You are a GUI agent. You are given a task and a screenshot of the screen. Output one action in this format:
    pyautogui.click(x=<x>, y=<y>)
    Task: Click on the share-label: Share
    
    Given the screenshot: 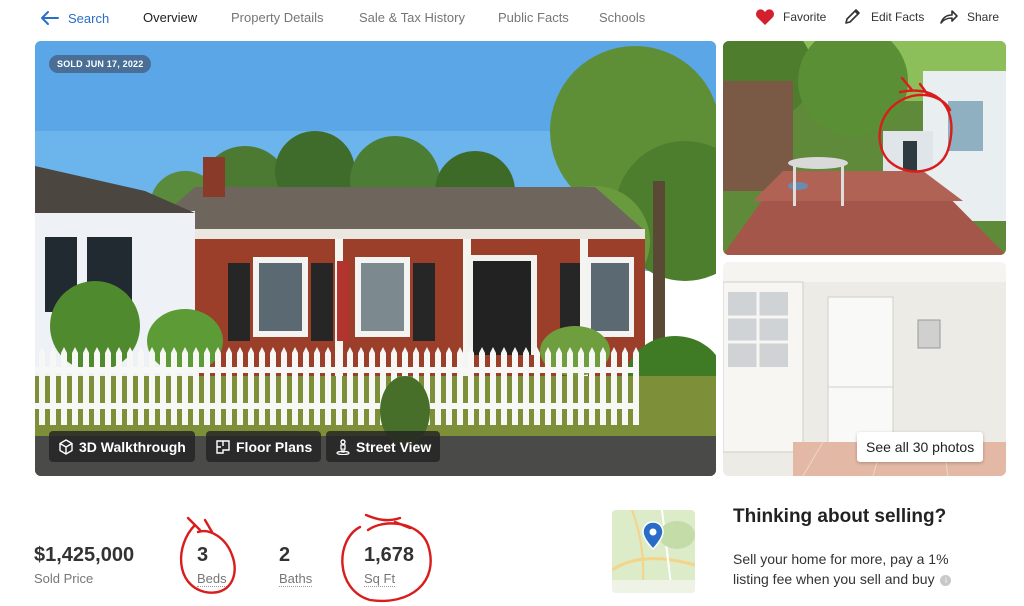 What is the action you would take?
    pyautogui.click(x=983, y=17)
    